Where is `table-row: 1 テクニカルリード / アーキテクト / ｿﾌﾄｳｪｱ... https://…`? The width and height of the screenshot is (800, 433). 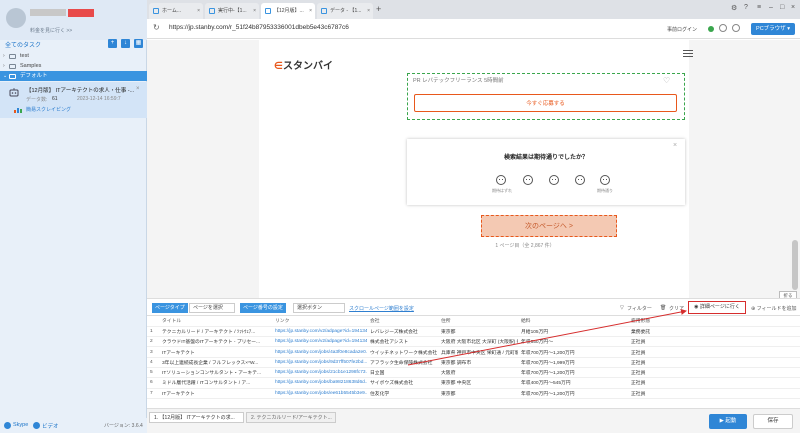 table-row: 1 テクニカルリード / アーキテクト / ｿﾌﾄｳｪｱ... https://… is located at coordinates (473, 332).